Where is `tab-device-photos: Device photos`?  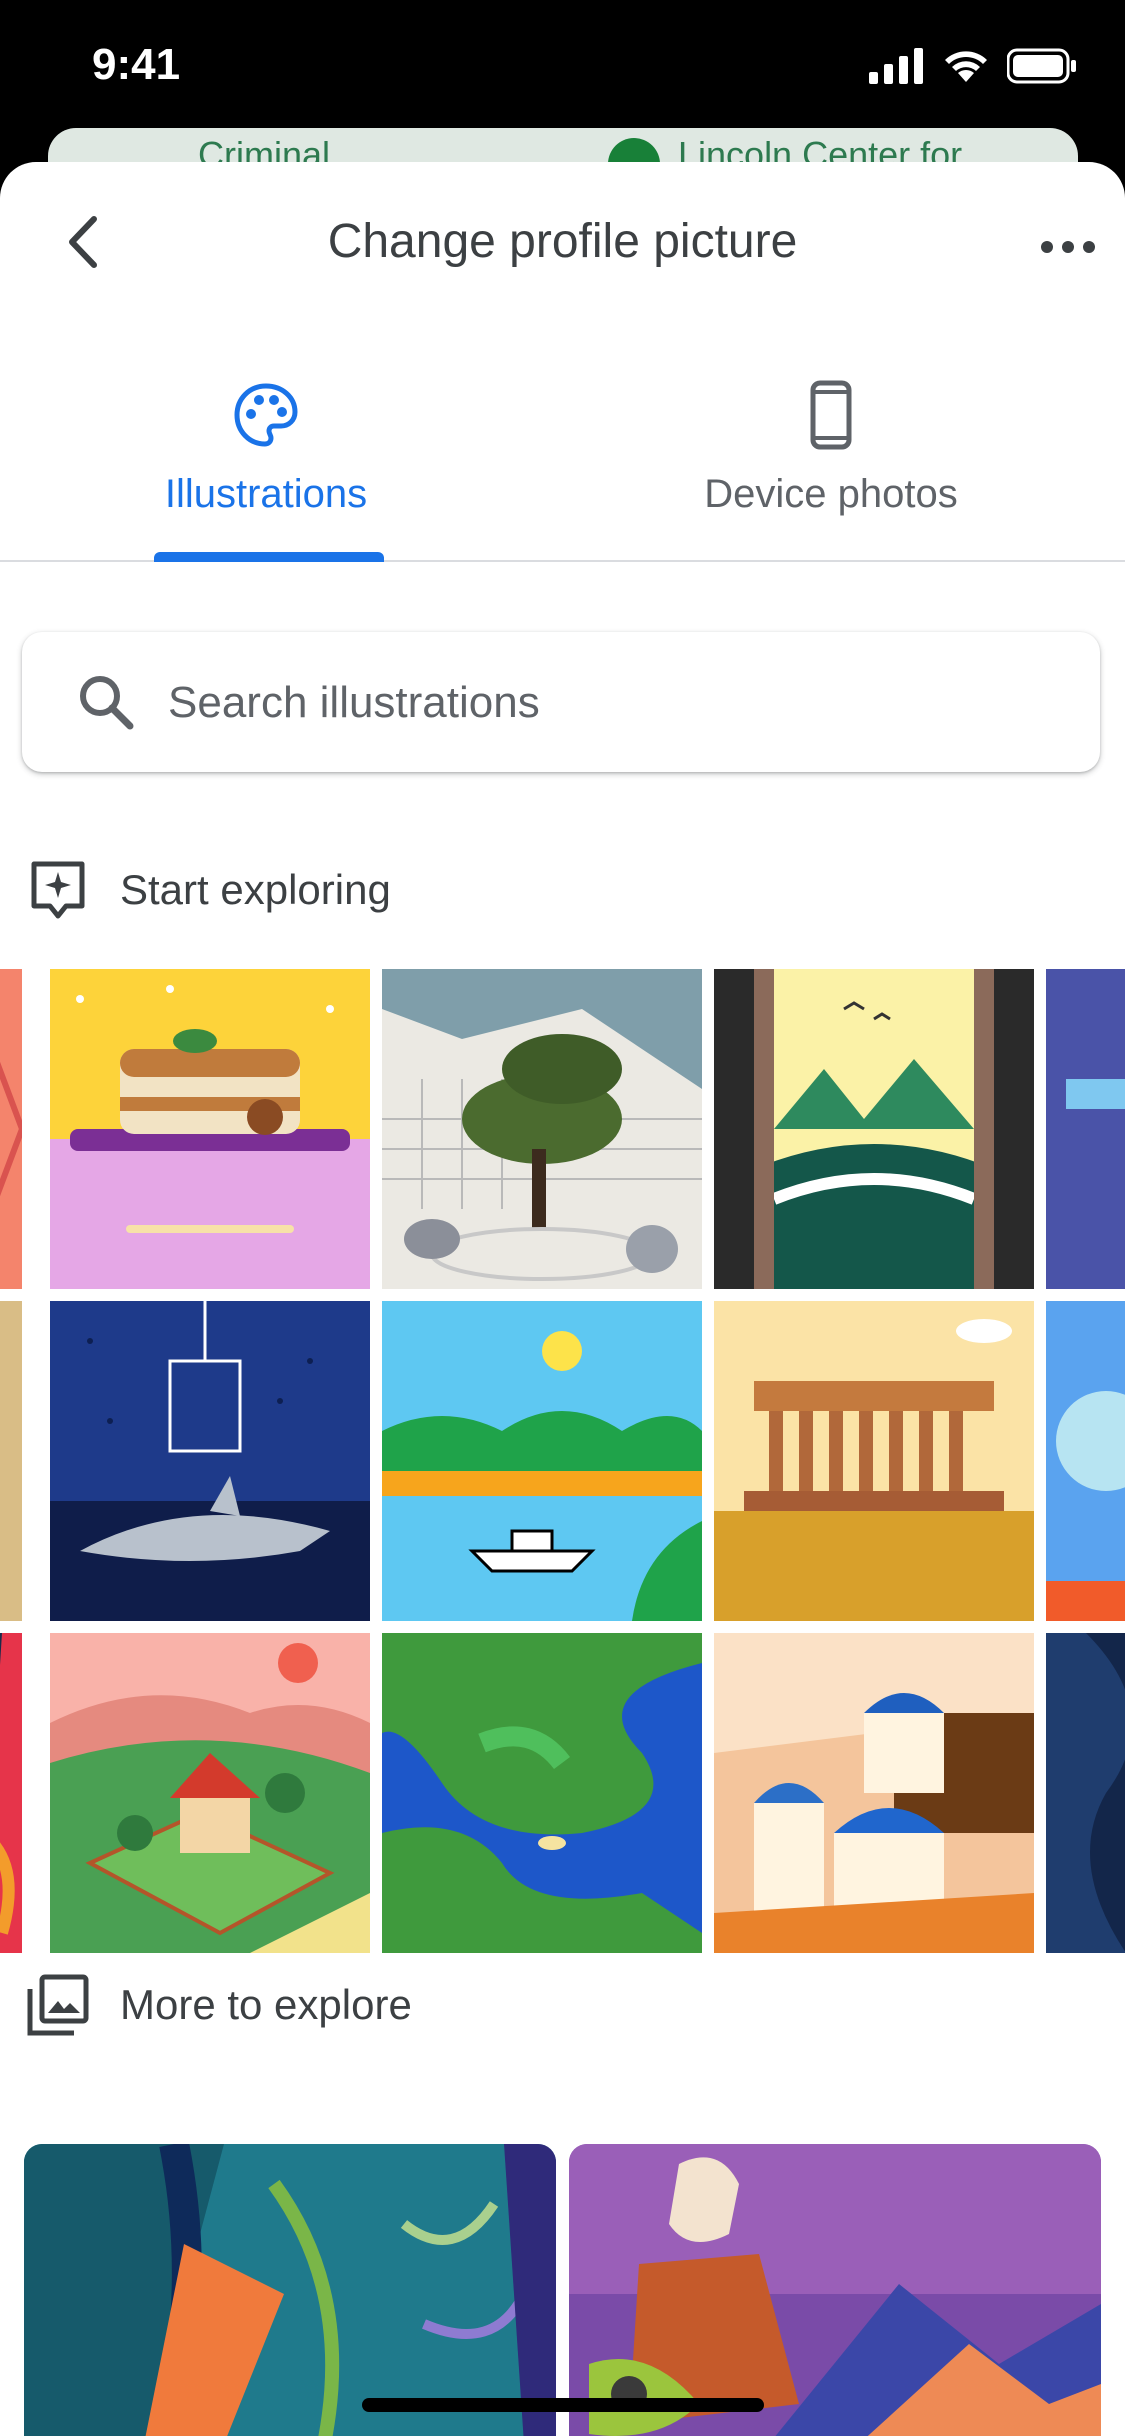 tab-device-photos: Device photos is located at coordinates (831, 470).